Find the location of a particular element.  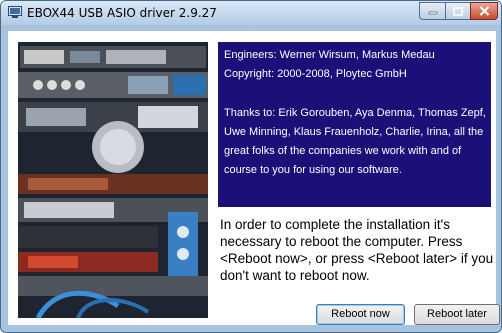

app-icon is located at coordinates (15, 12).